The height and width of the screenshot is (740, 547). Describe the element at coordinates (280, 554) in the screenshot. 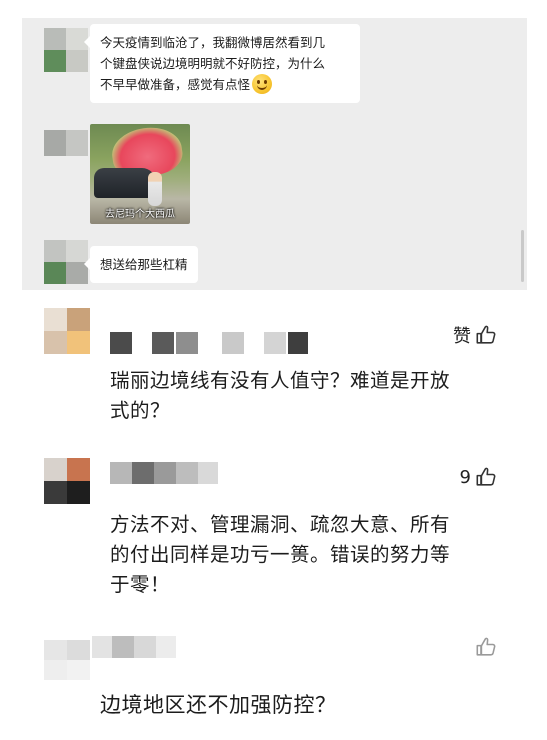

I see `comment-line: 的付出同样是功亏一篑。错误的努力等` at that location.